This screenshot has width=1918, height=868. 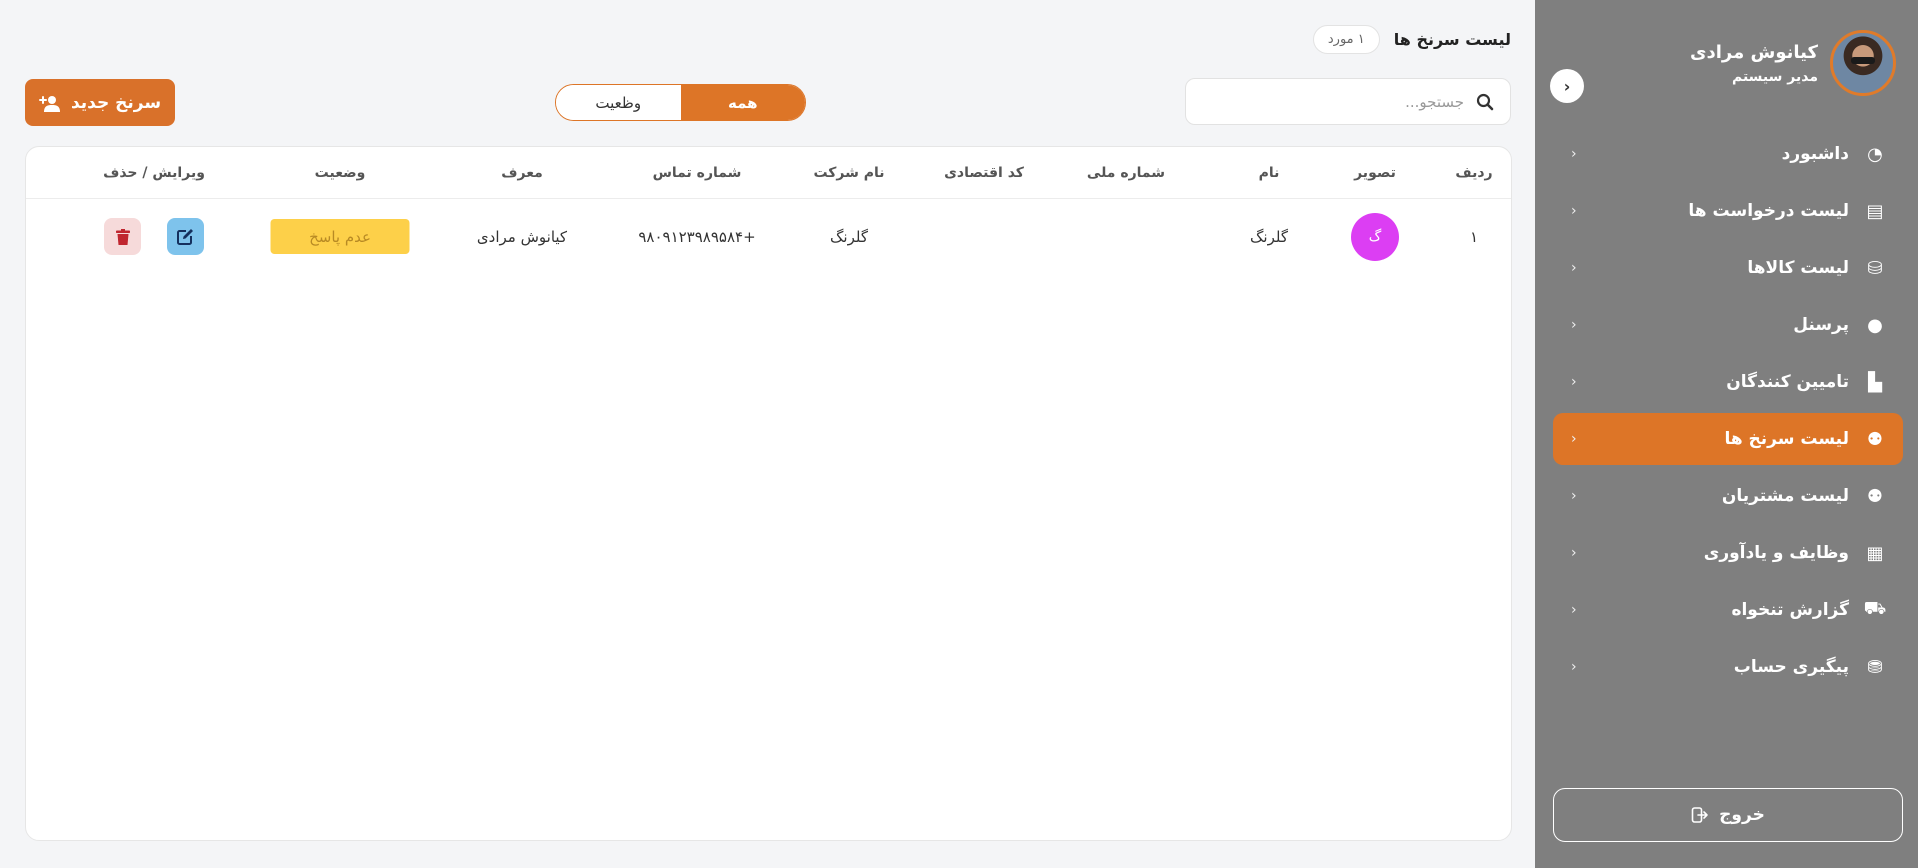 What do you see at coordinates (1375, 172) in the screenshot?
I see `column-header: تصویر` at bounding box center [1375, 172].